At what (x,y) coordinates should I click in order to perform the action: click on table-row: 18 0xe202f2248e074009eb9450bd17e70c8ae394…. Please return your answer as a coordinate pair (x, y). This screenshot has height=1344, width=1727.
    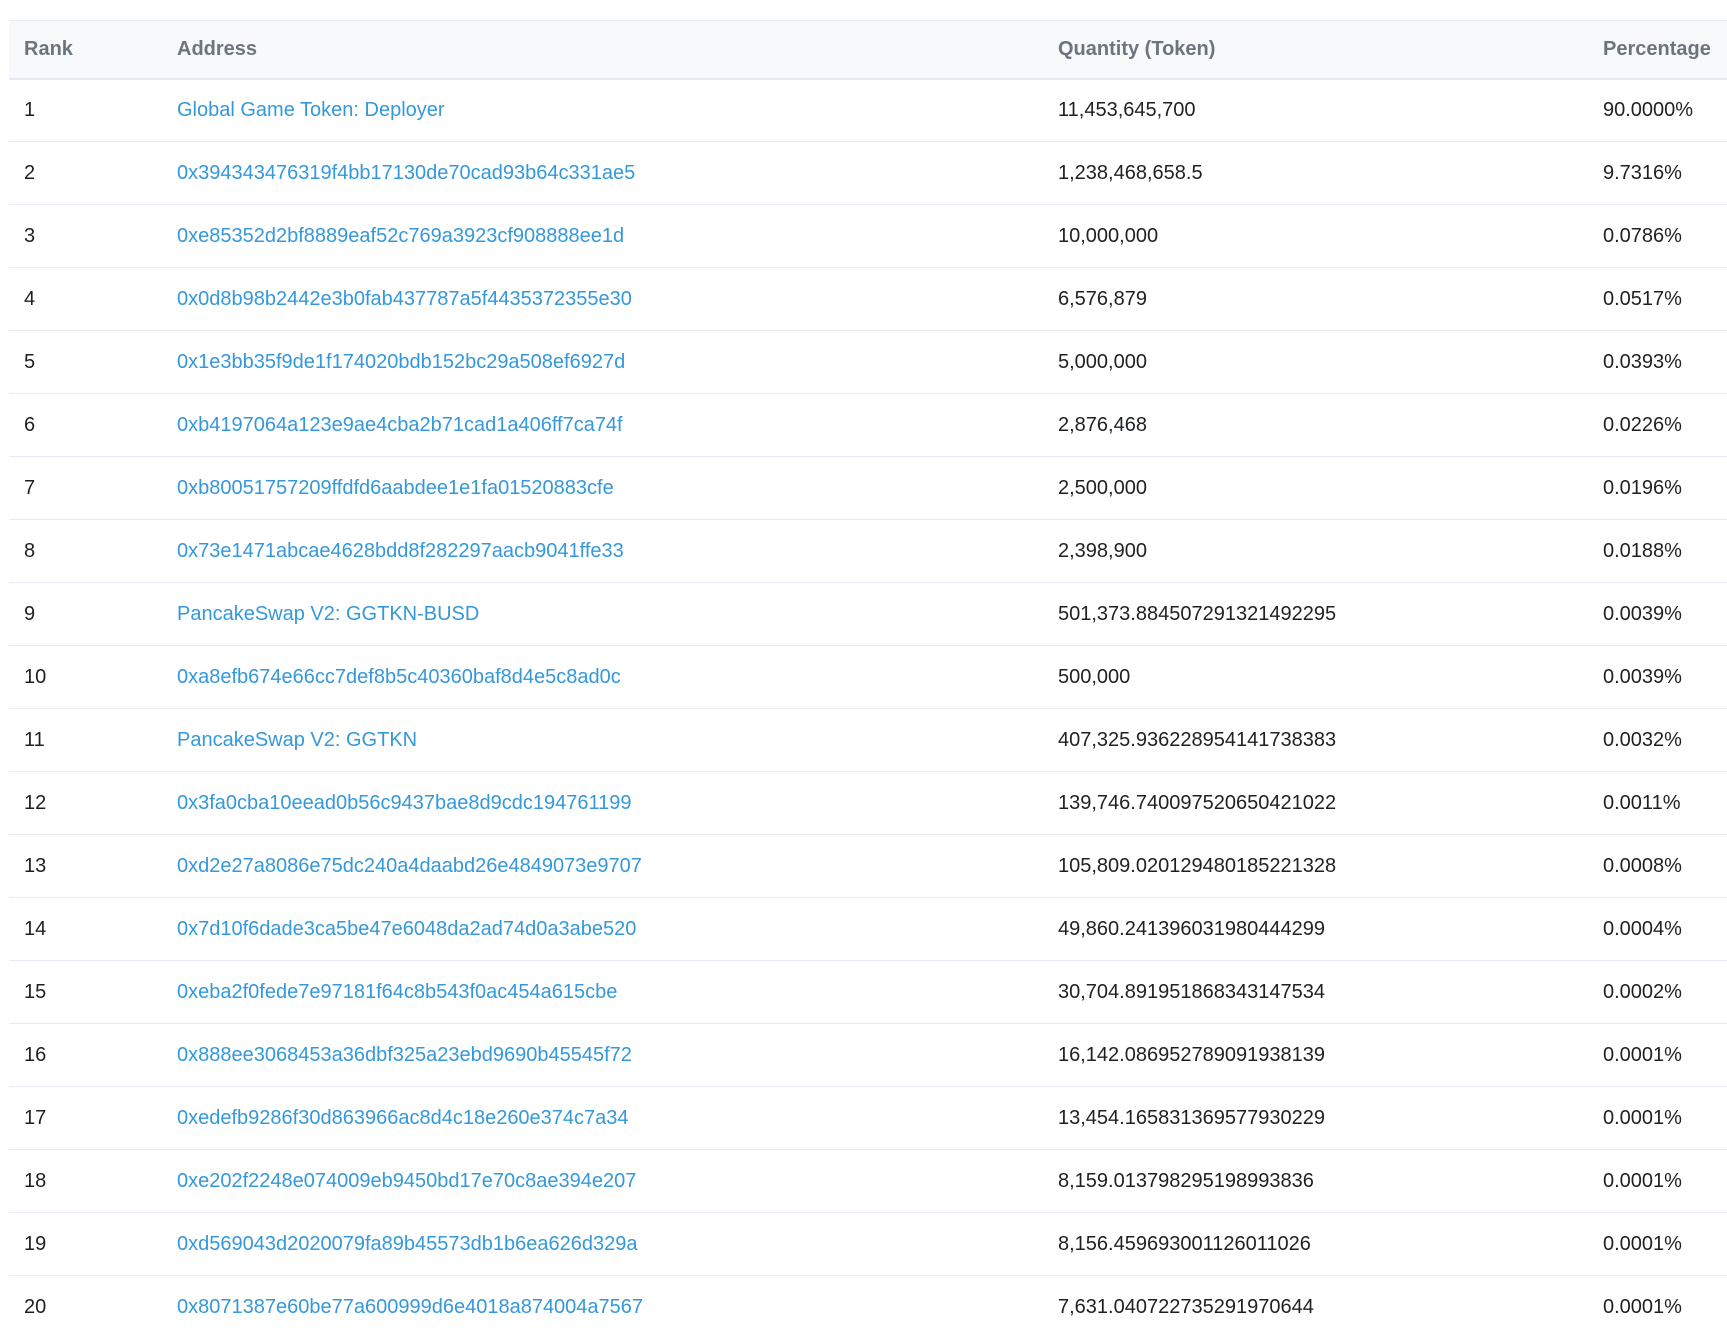
    Looking at the image, I should click on (868, 1181).